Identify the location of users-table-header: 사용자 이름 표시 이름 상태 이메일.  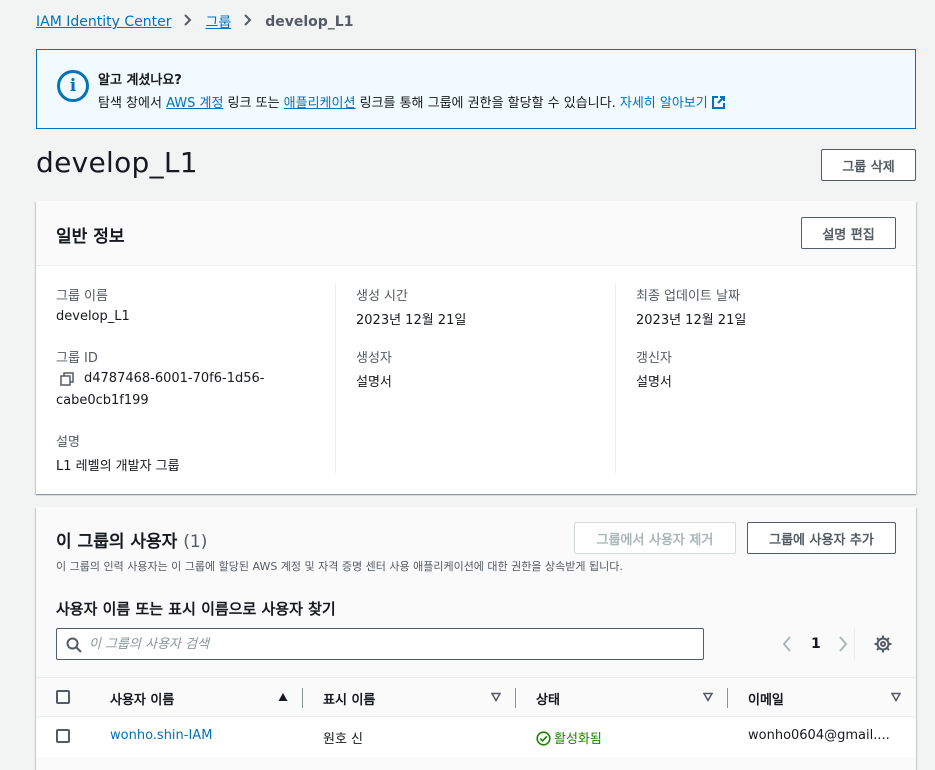
(476, 697).